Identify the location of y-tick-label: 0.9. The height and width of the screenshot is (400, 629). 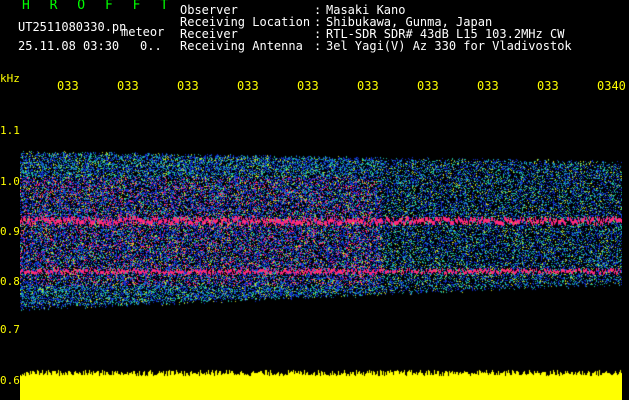
(10, 231).